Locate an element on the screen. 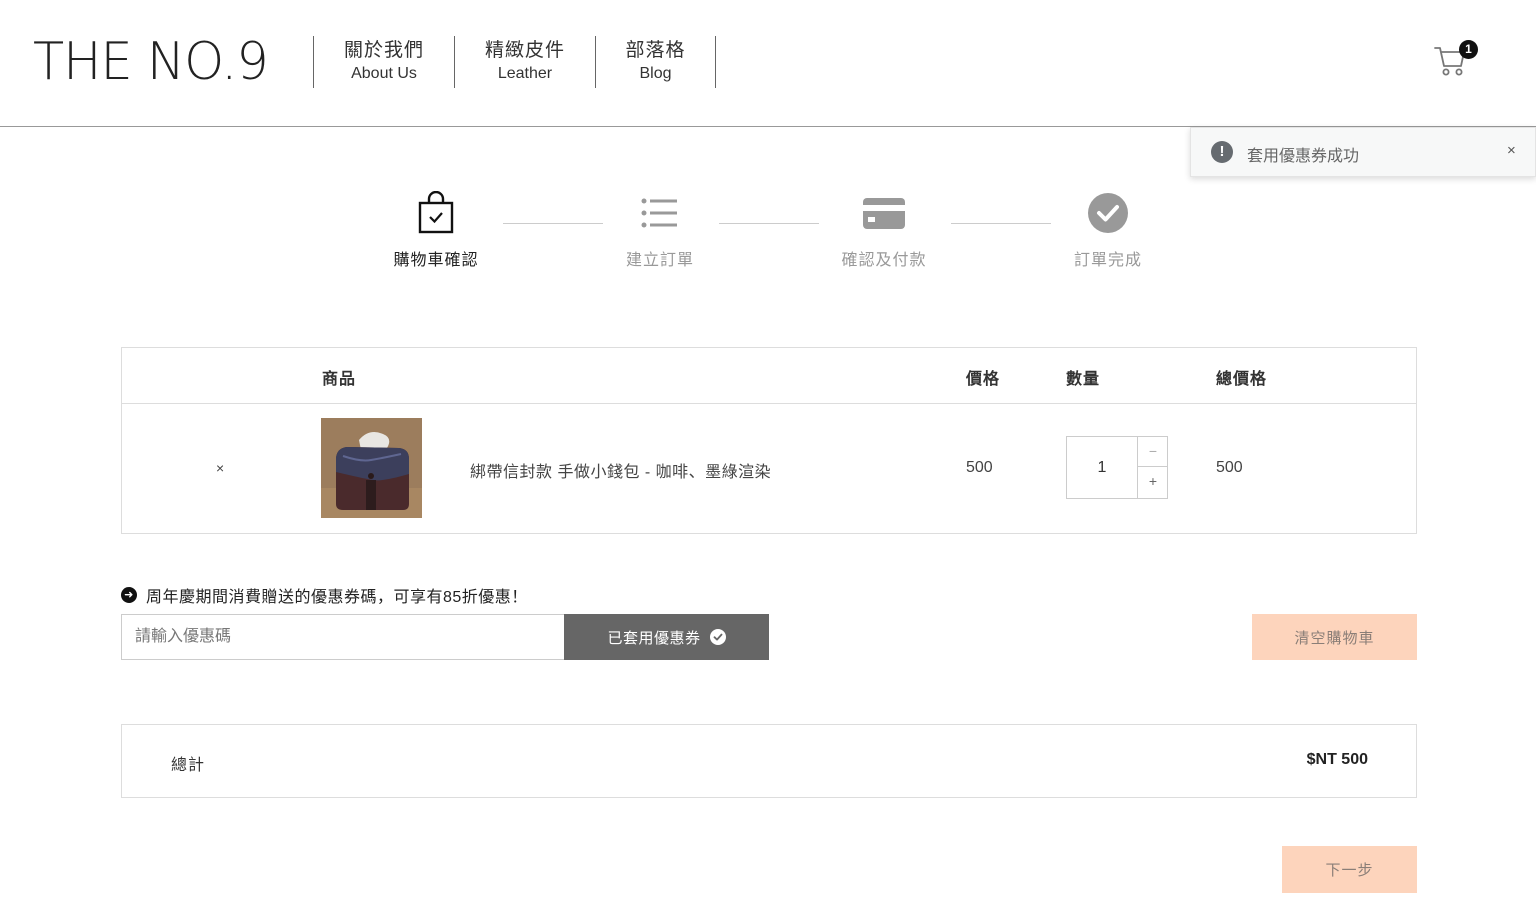 The height and width of the screenshot is (905, 1536). toast-message: 套用優惠券成功 is located at coordinates (1303, 156).